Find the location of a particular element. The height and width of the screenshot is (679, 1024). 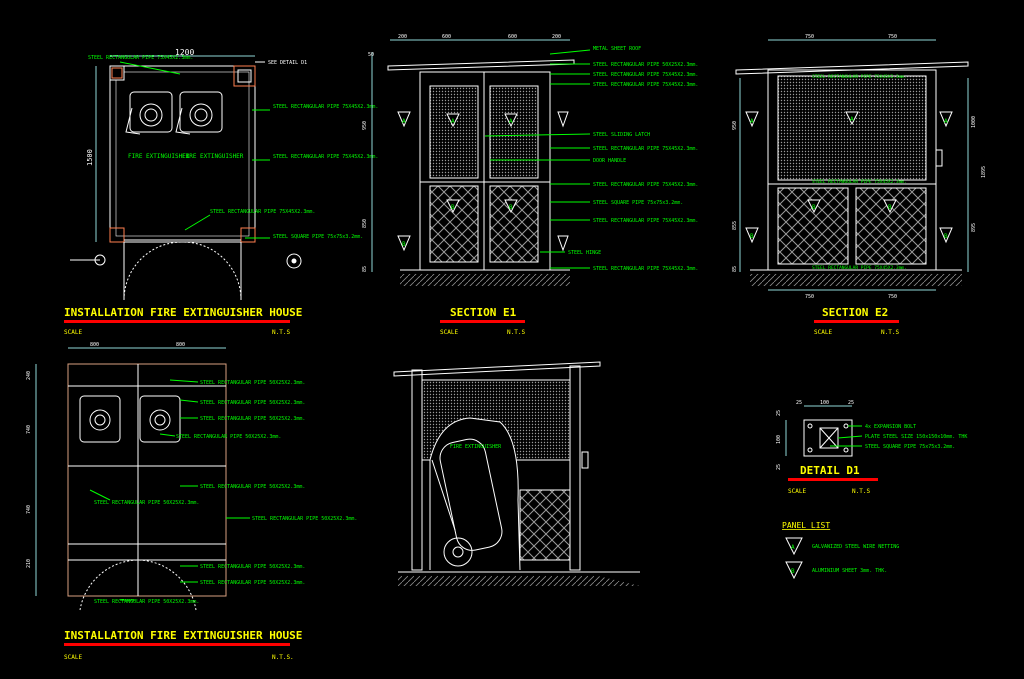

callout: STEEL SLIDING LATCH is located at coordinates (621, 135).